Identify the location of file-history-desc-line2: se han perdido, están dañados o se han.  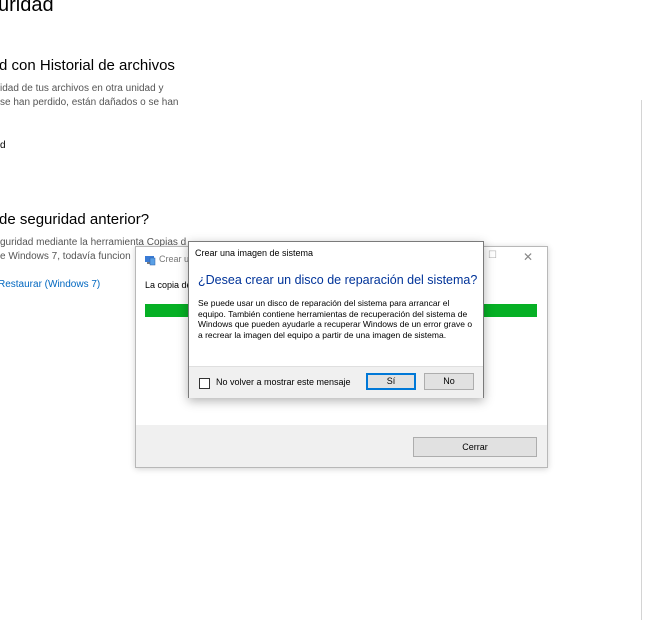
(89, 102).